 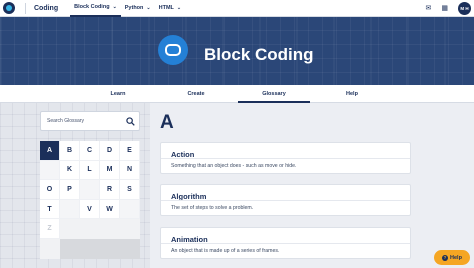 I want to click on letter-o: O, so click(x=50, y=190).